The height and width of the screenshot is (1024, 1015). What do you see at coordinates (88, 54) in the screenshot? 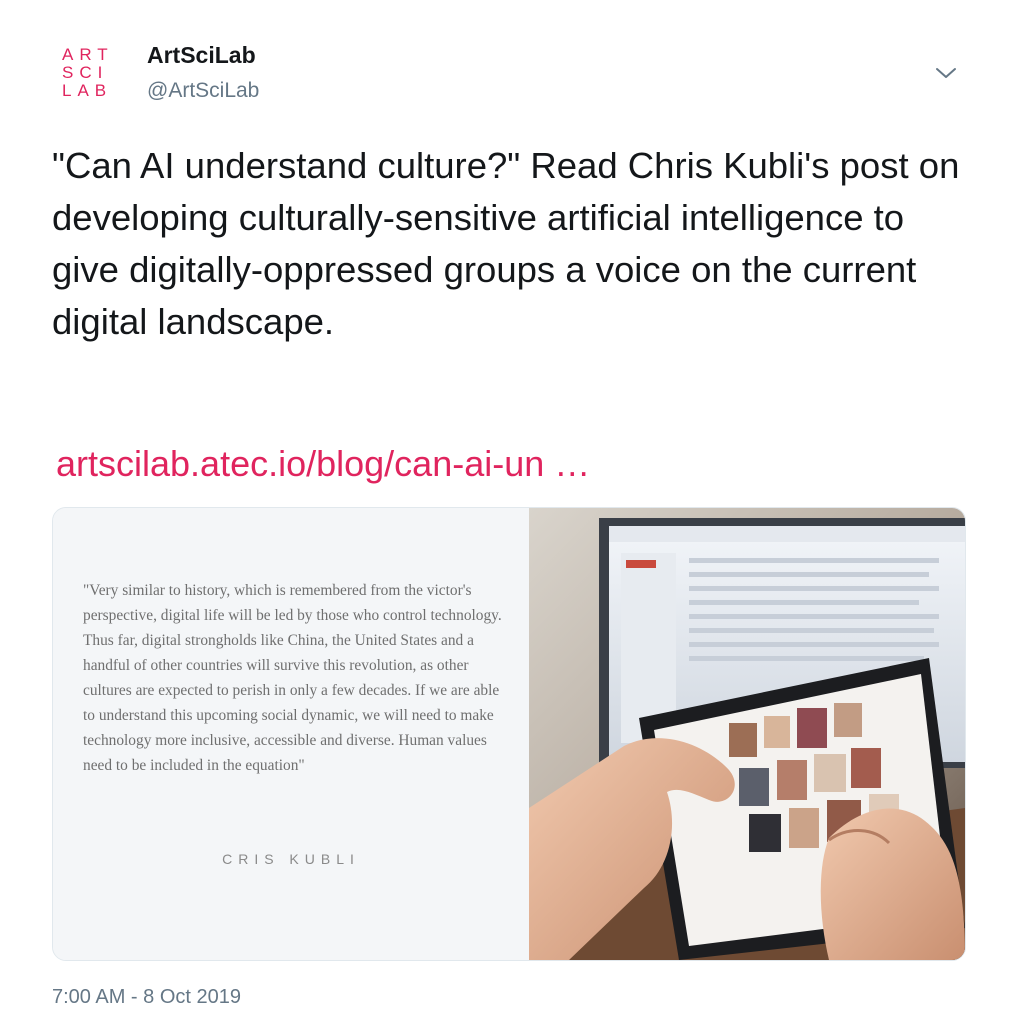
I see `logo-line-1: ART` at bounding box center [88, 54].